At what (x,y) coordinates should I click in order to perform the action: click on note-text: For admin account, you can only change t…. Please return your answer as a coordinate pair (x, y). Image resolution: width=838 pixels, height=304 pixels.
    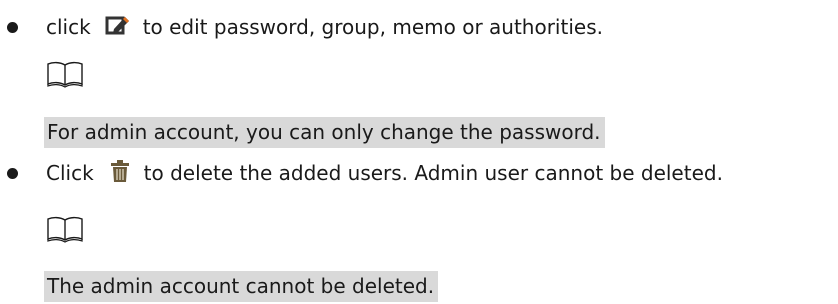
    Looking at the image, I should click on (324, 132).